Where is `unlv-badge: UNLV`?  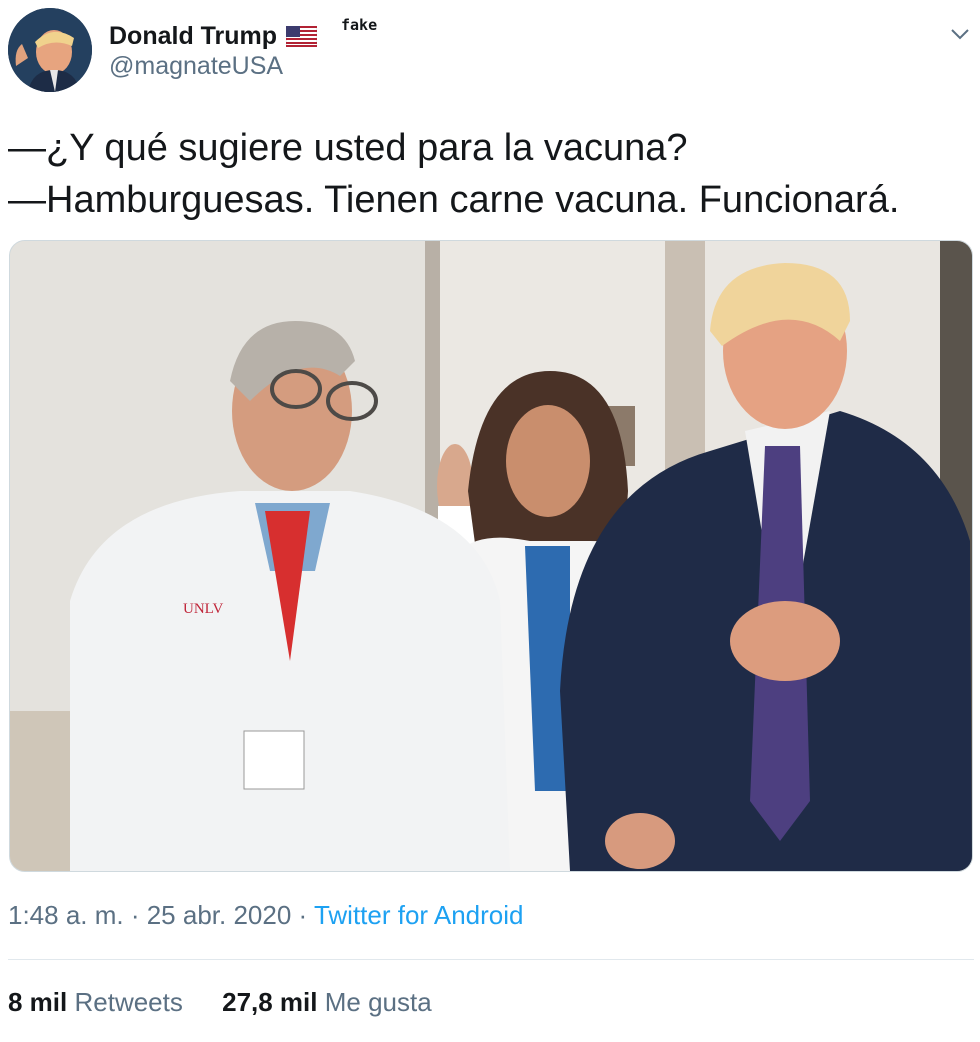 unlv-badge: UNLV is located at coordinates (203, 609).